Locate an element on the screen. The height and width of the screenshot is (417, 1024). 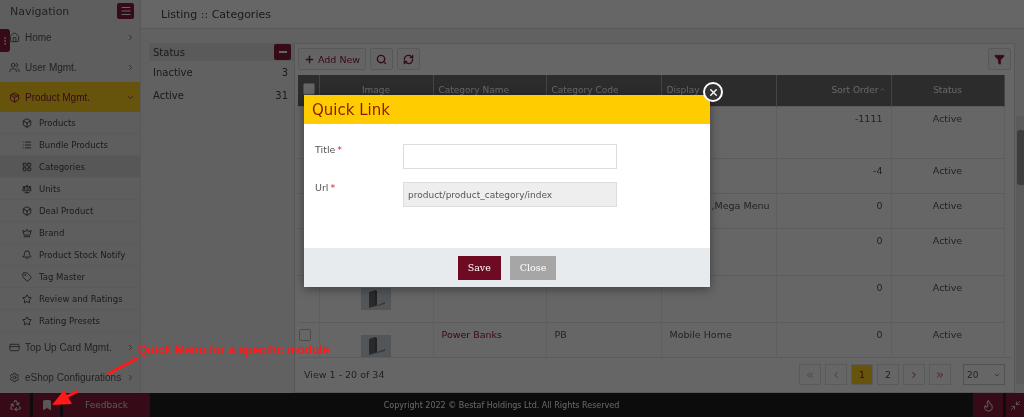
table-cell: PB is located at coordinates (560, 334).